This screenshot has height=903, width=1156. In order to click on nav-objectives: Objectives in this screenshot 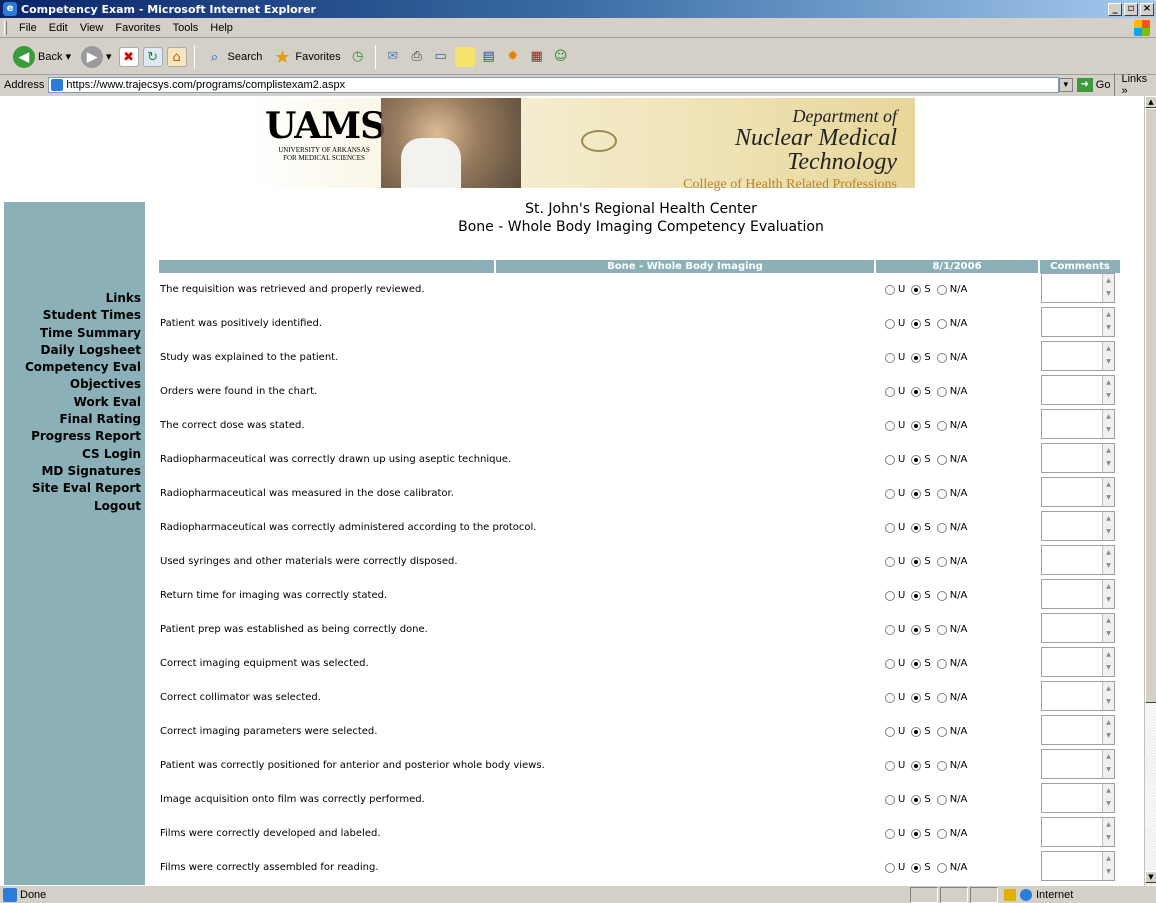, I will do `click(74, 384)`.